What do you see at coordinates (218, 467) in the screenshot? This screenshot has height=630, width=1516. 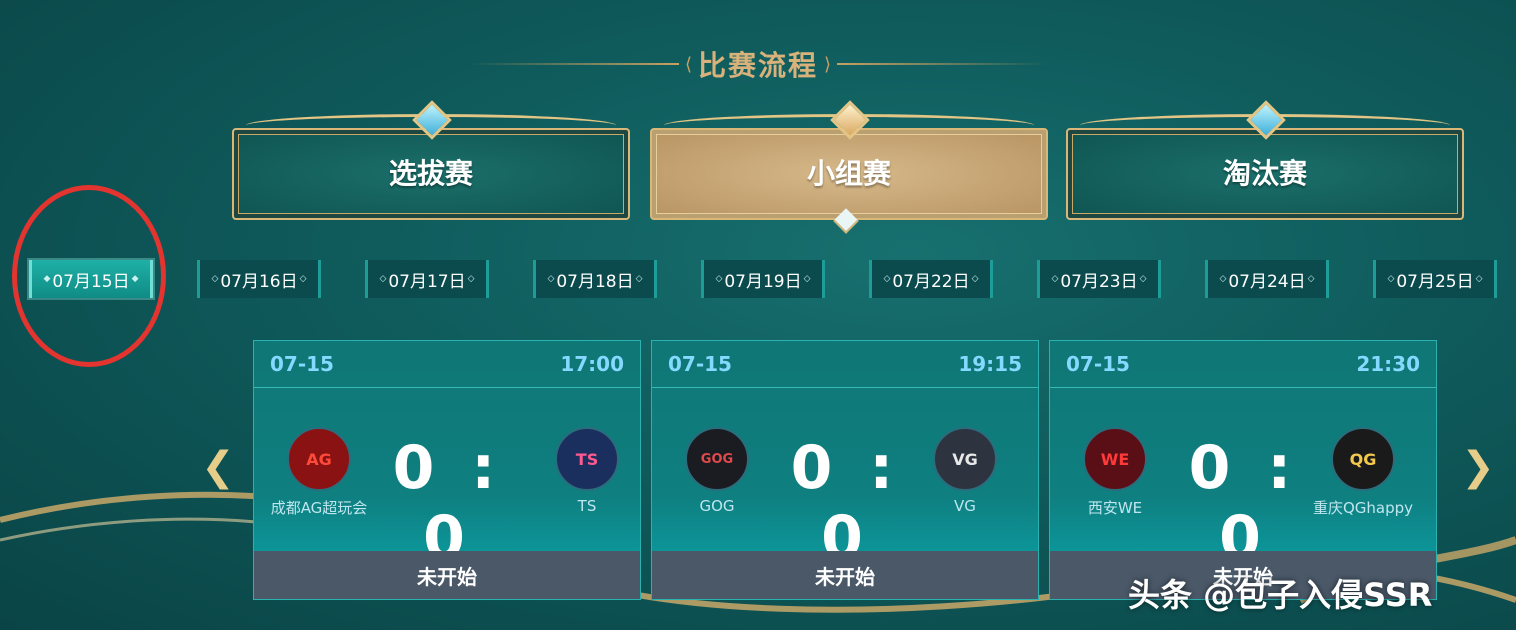 I see `chevron-left-icon: ❮` at bounding box center [218, 467].